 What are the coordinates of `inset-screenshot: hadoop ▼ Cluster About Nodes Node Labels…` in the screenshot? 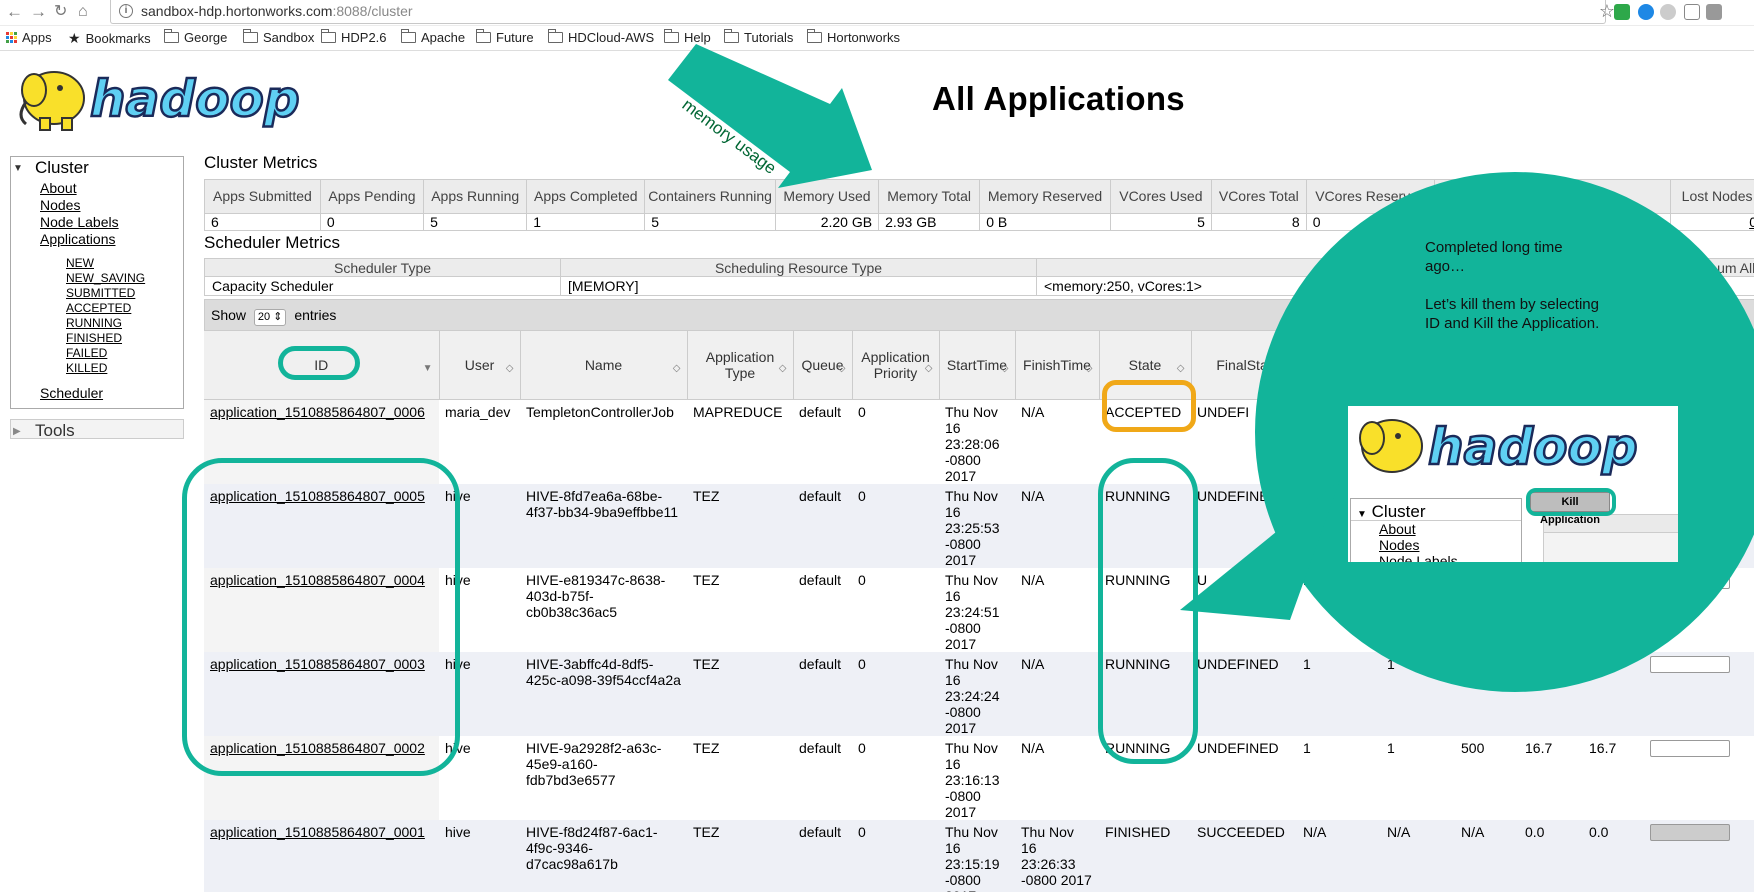 It's located at (1513, 484).